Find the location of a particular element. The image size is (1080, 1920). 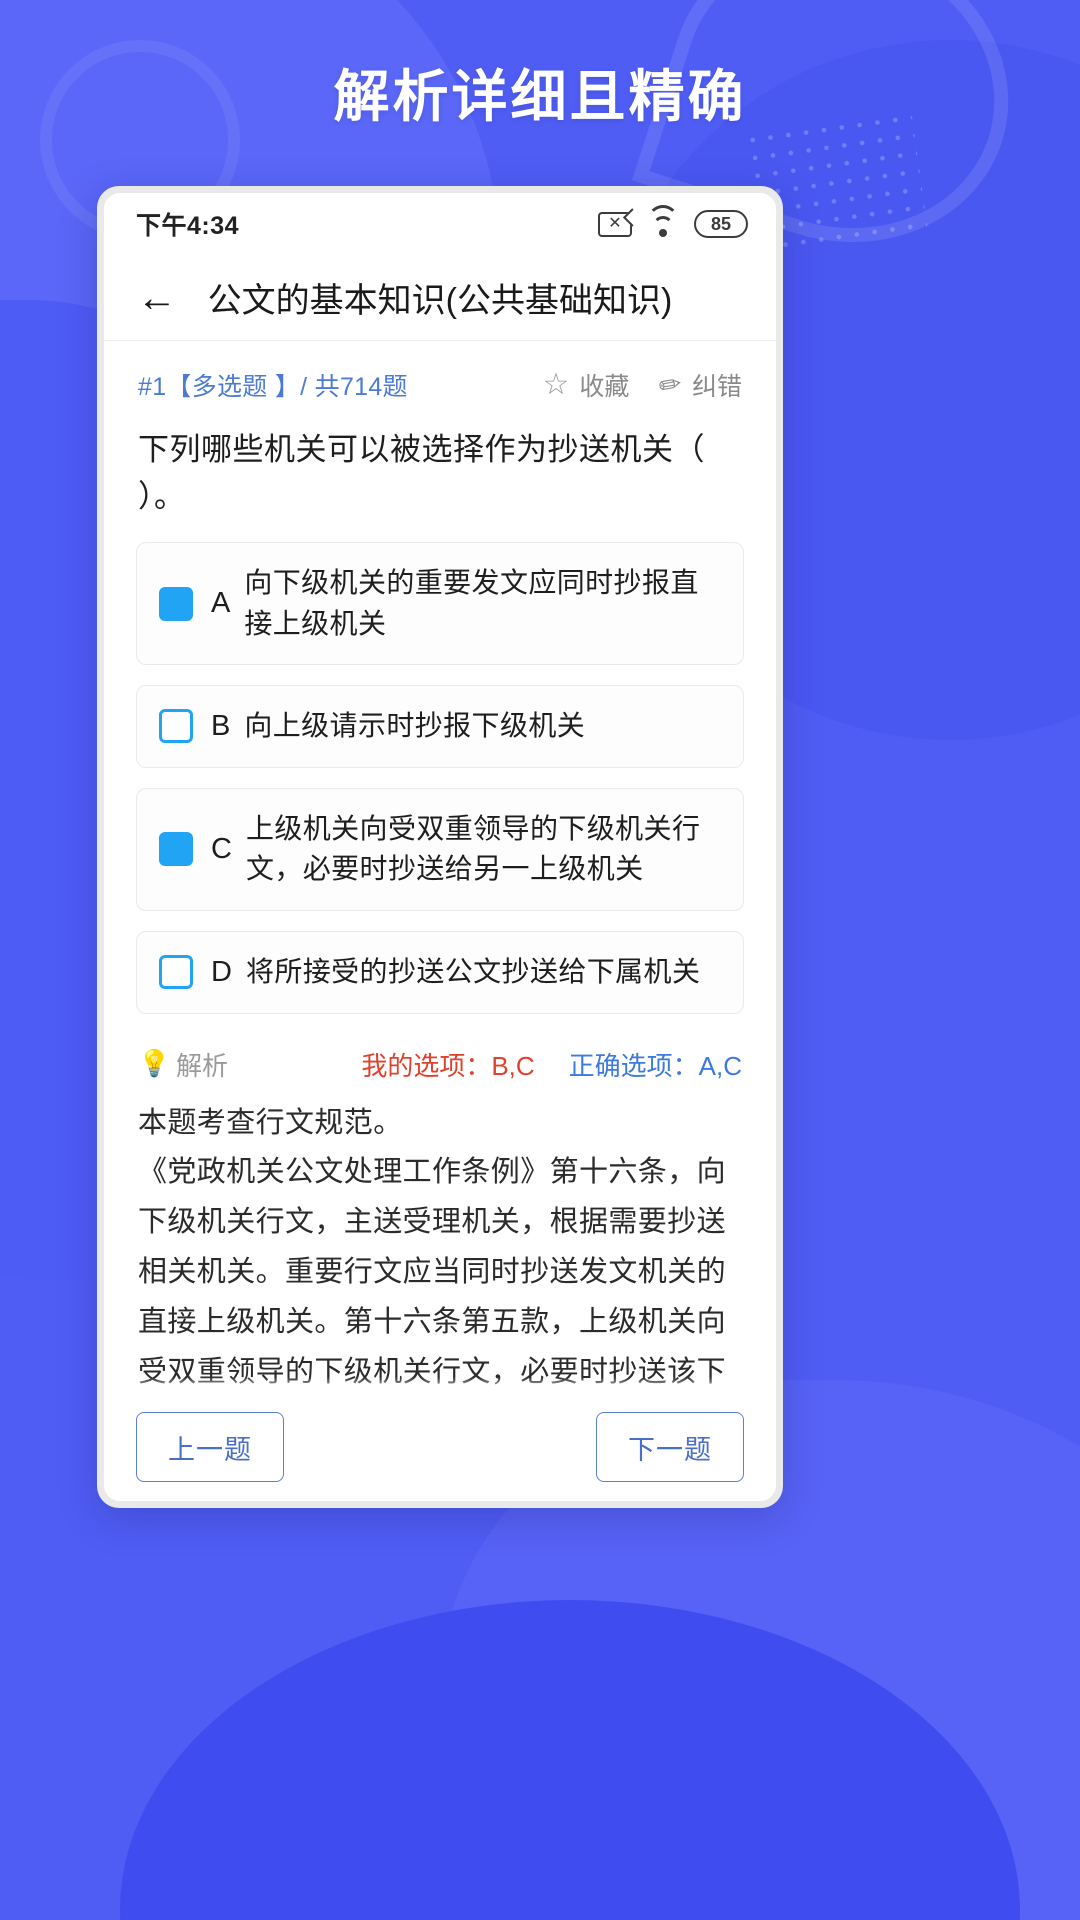

status-bar: 下午4:34 ✕ 85 is located at coordinates (440, 224).